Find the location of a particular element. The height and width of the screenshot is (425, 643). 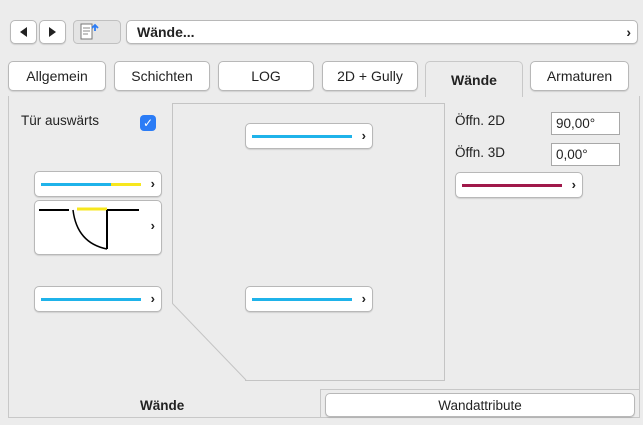

wall-line-style-button-center-top: › is located at coordinates (309, 136).